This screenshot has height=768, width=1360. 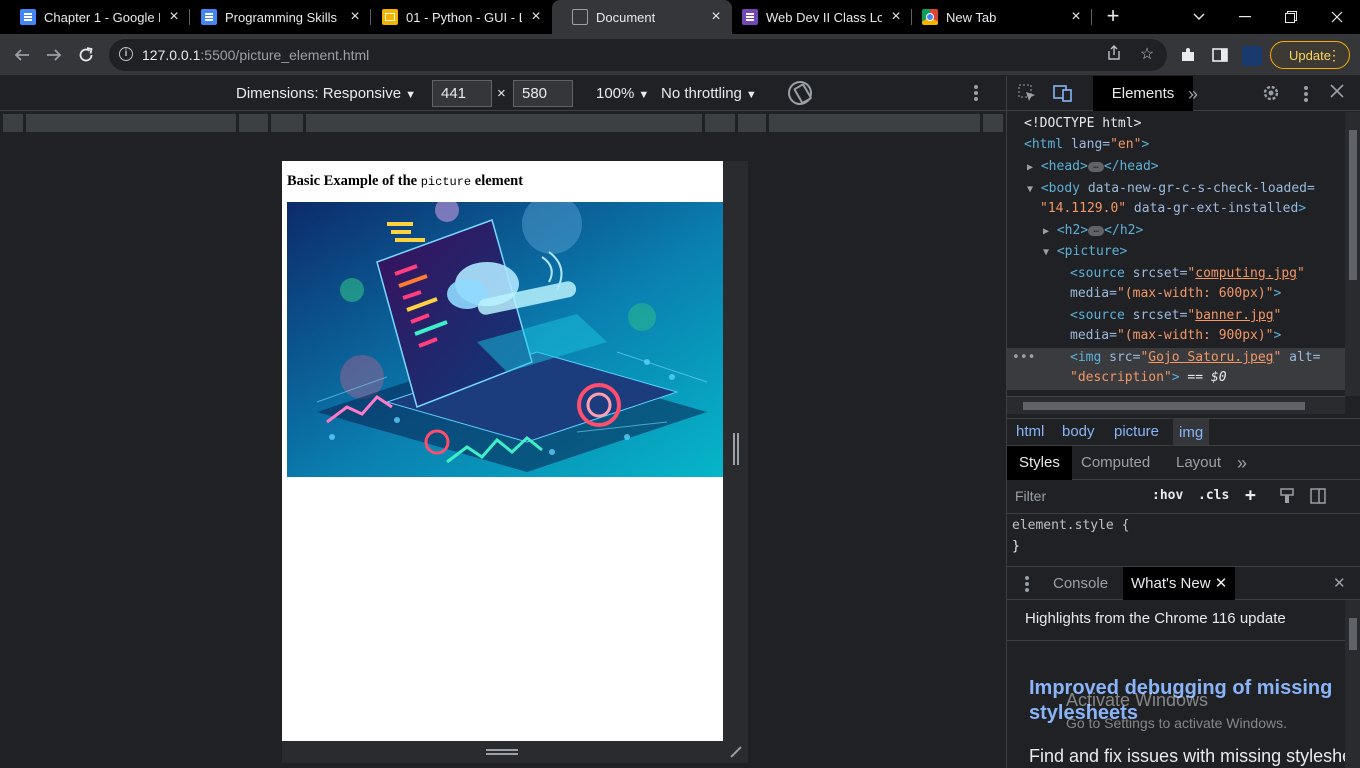 I want to click on device-more-options-icon, so click(x=976, y=93).